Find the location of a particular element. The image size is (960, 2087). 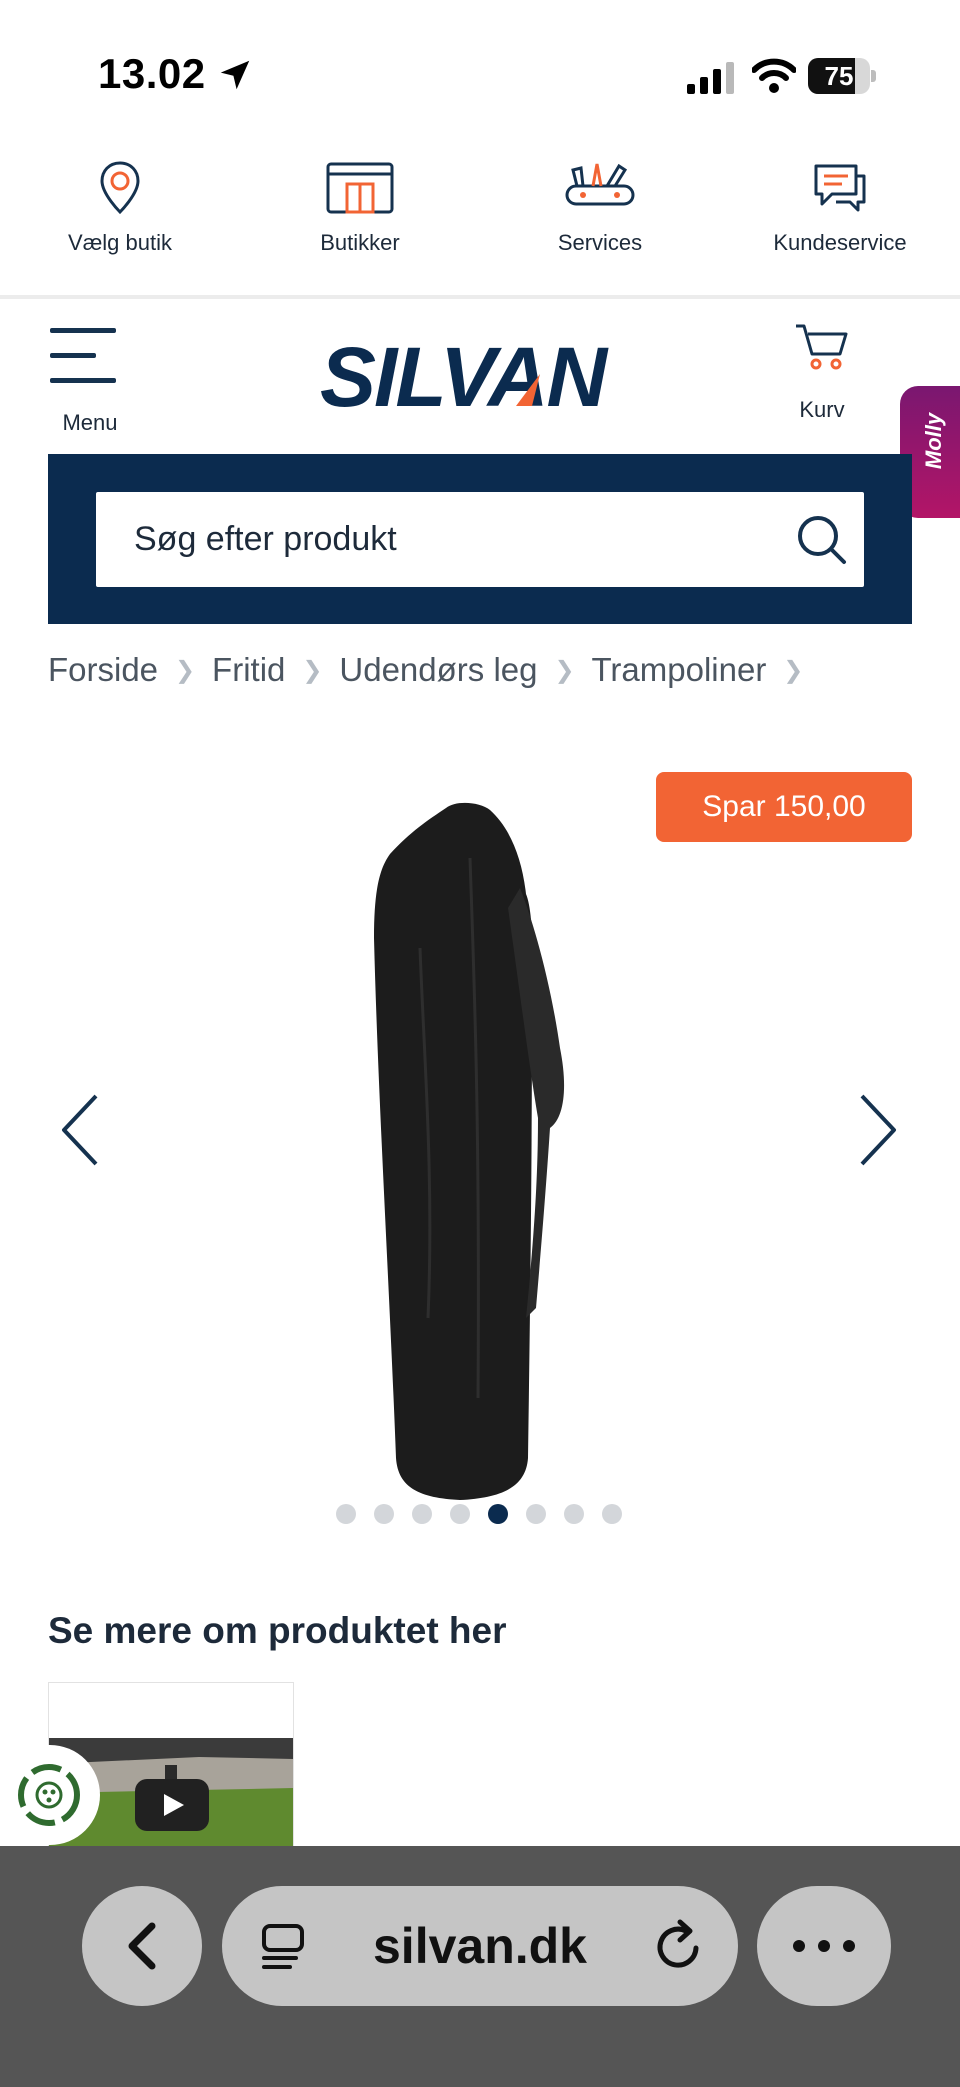

browser-toolbar: silvan.dk is located at coordinates (480, 1966).